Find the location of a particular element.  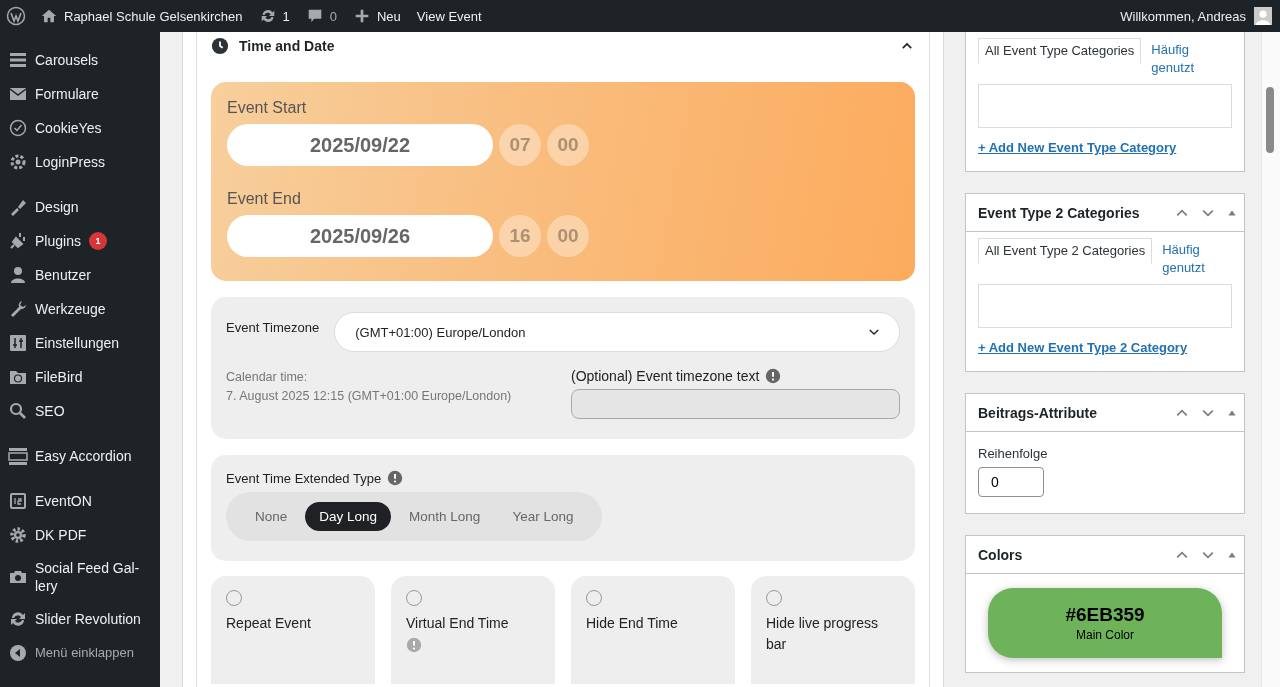

account-link: Willkommen, Andreas is located at coordinates (1183, 16).